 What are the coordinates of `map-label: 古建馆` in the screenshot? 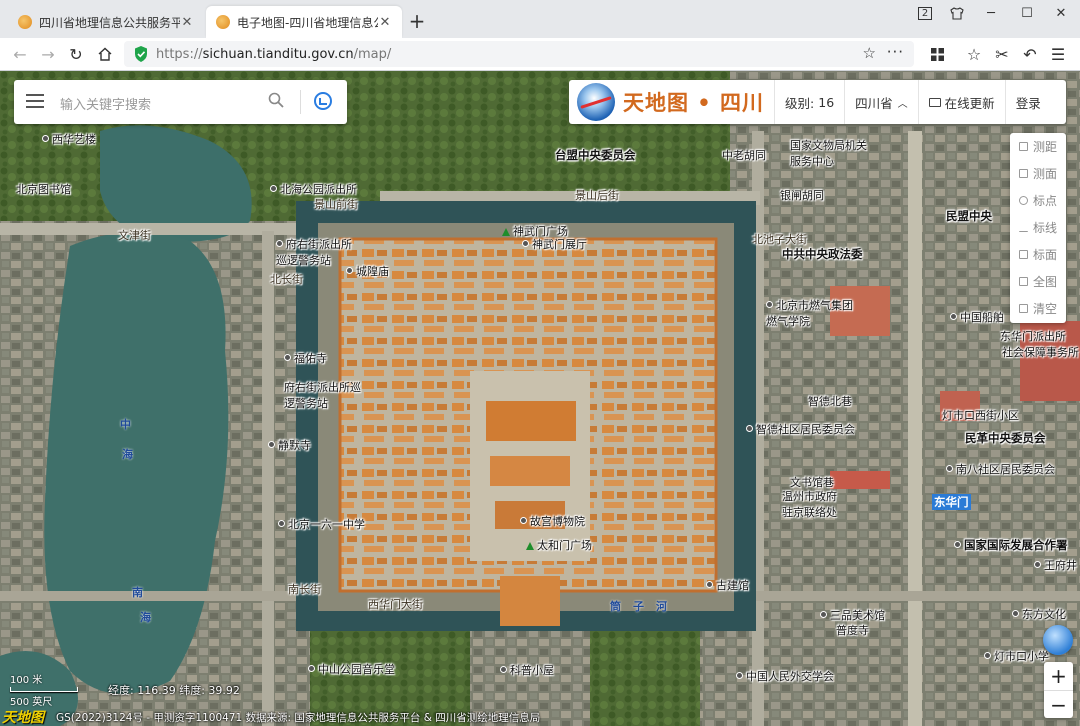 It's located at (727, 585).